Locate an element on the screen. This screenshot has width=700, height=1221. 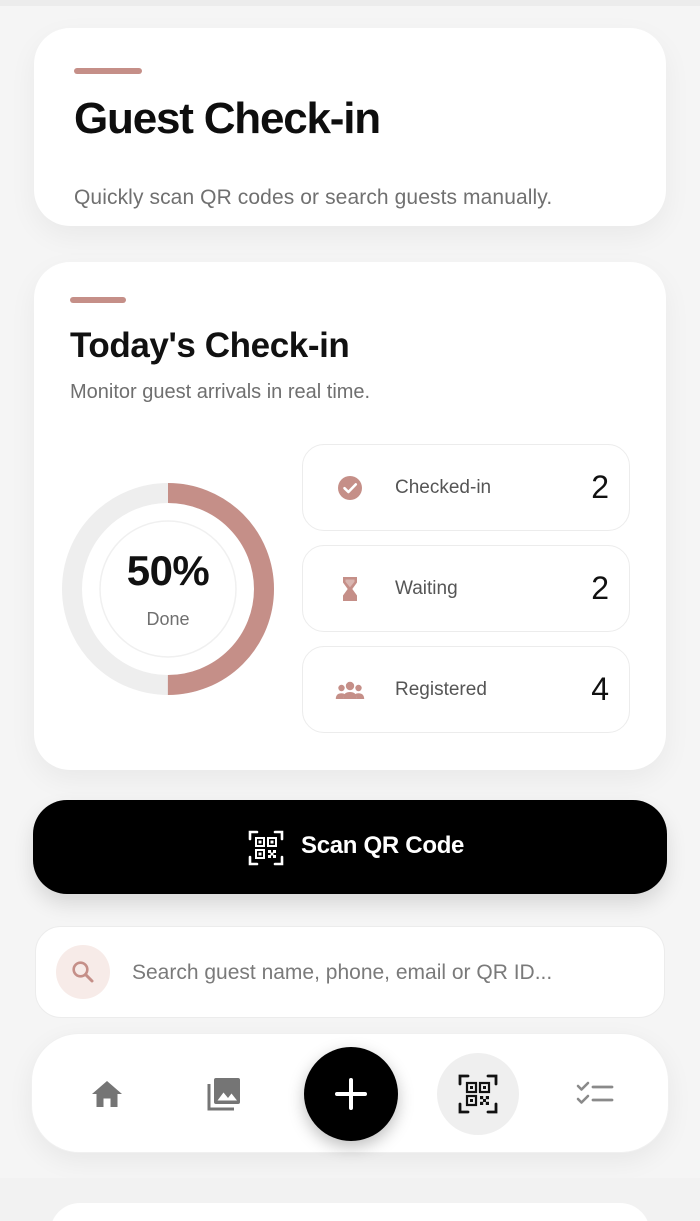
stat-checked-in: Checked-in 2 is located at coordinates (466, 487).